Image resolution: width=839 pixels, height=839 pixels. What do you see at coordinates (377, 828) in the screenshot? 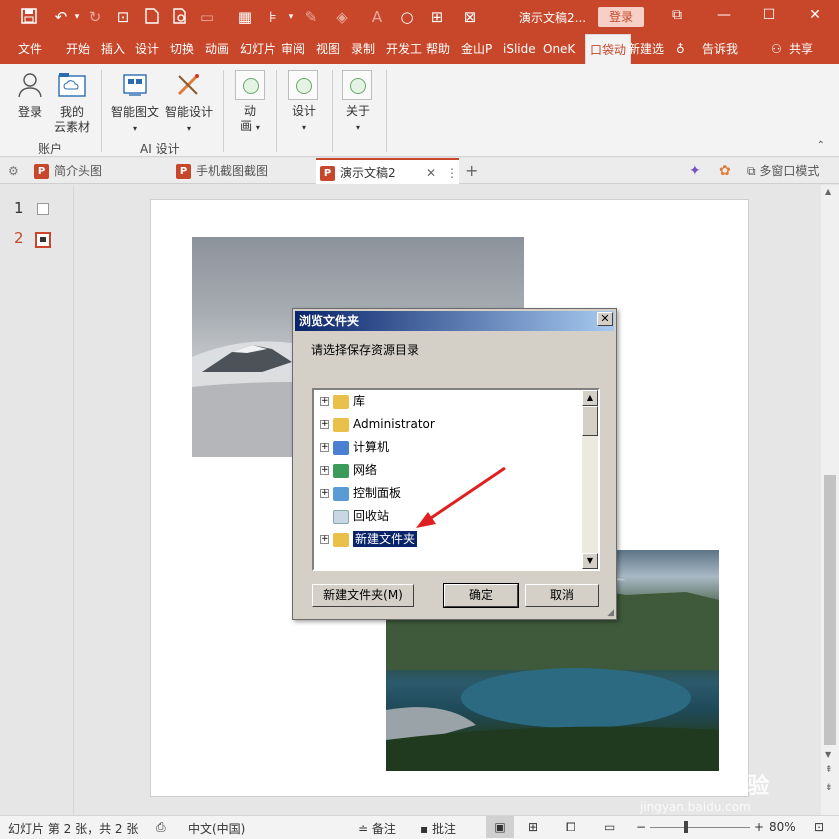
I see `notes-button: ≐ 备注` at bounding box center [377, 828].